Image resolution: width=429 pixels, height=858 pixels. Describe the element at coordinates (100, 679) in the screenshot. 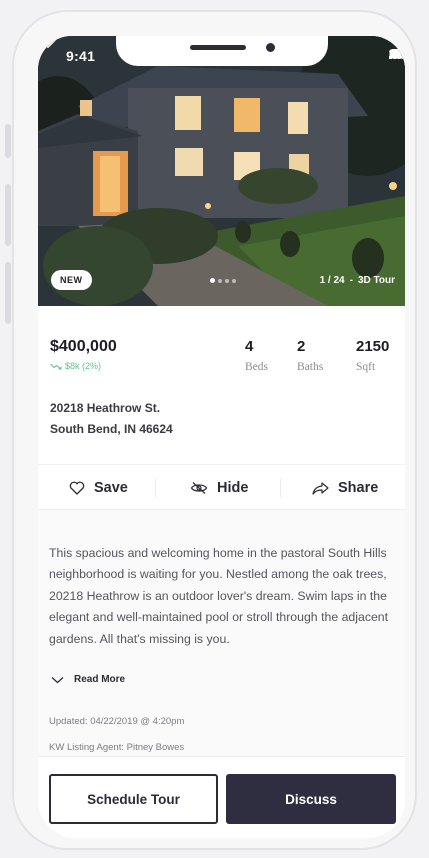

I see `read-more-label: Read More` at that location.